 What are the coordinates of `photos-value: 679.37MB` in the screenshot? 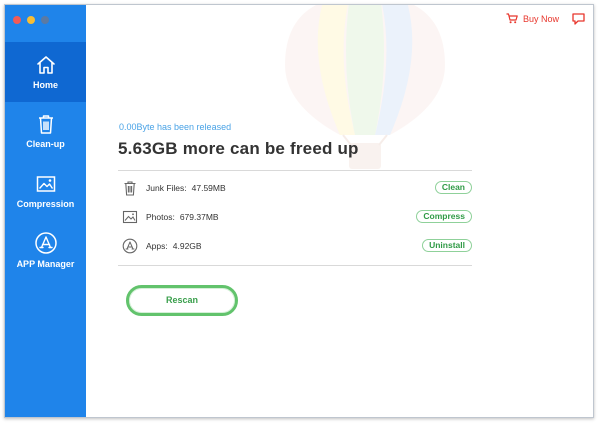 It's located at (199, 217).